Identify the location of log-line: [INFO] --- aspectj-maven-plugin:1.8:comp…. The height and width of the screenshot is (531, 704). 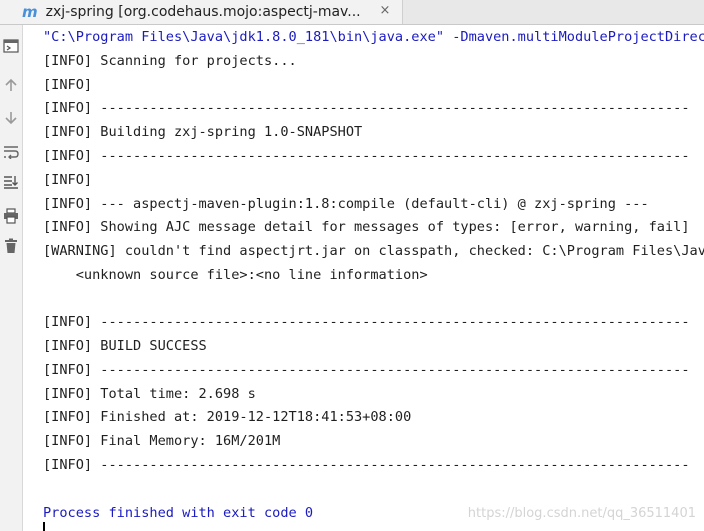
(346, 204).